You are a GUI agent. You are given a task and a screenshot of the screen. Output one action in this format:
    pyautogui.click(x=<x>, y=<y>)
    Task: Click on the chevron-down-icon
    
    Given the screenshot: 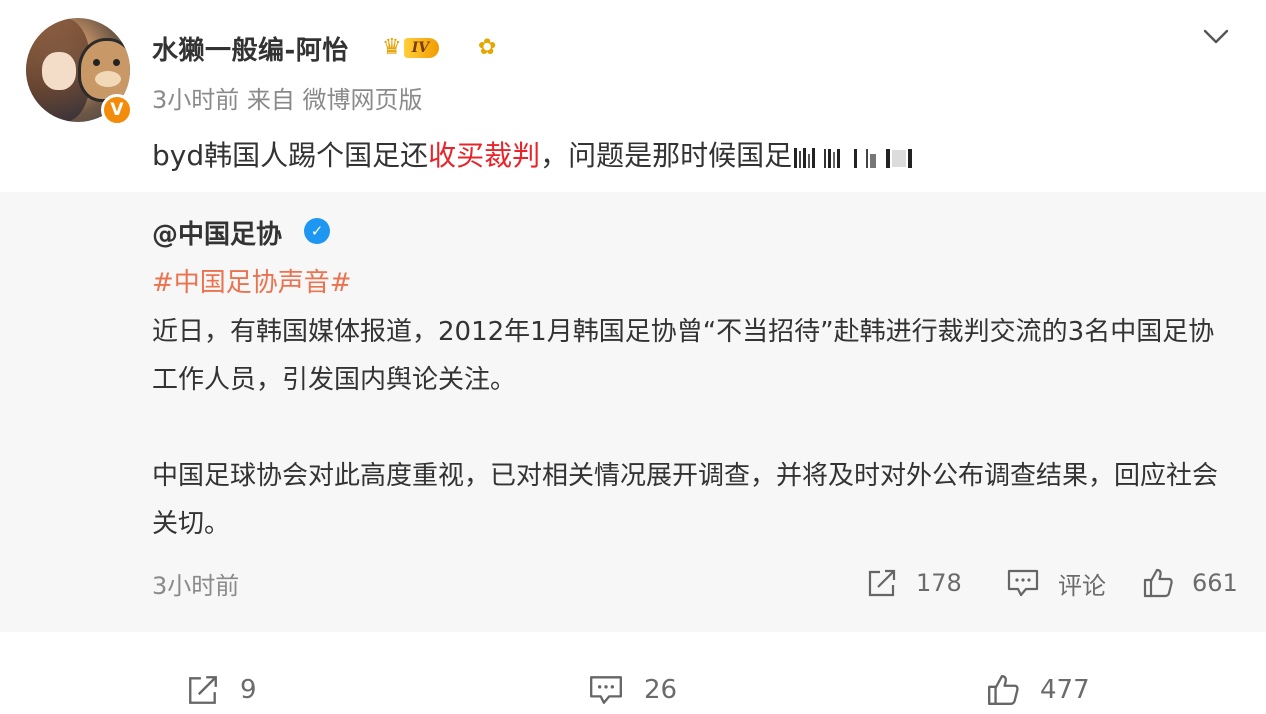 What is the action you would take?
    pyautogui.click(x=1216, y=36)
    